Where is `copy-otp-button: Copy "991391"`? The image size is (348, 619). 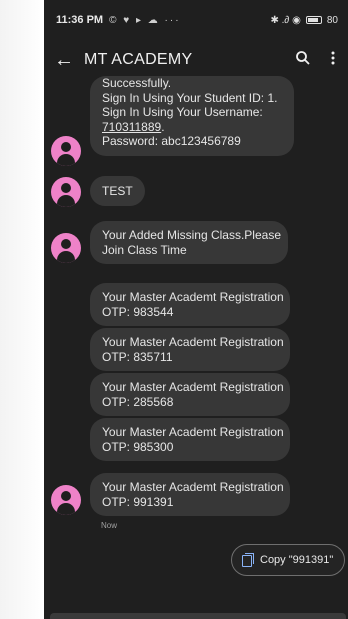 copy-otp-button: Copy "991391" is located at coordinates (288, 560).